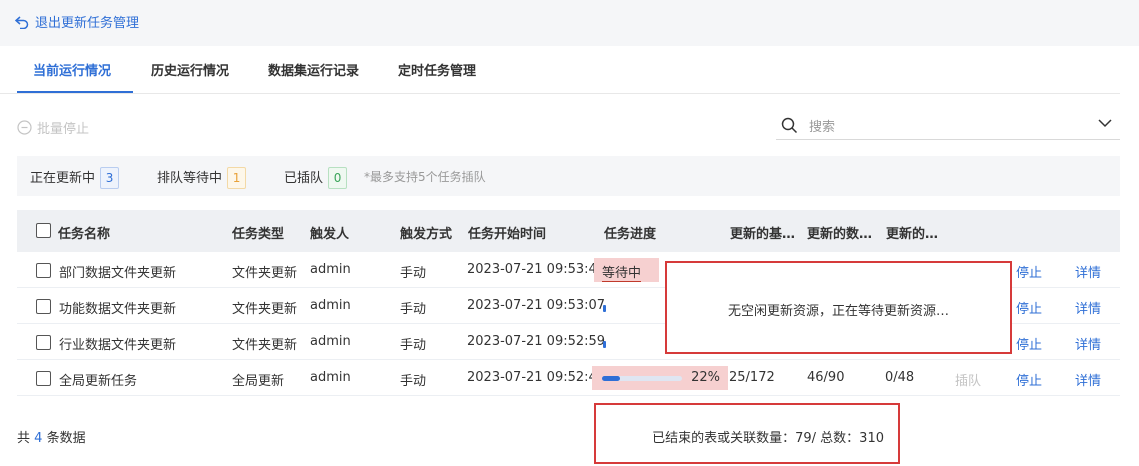  Describe the element at coordinates (72, 69) in the screenshot. I see `tab-current-runs: 当前运行情况` at that location.